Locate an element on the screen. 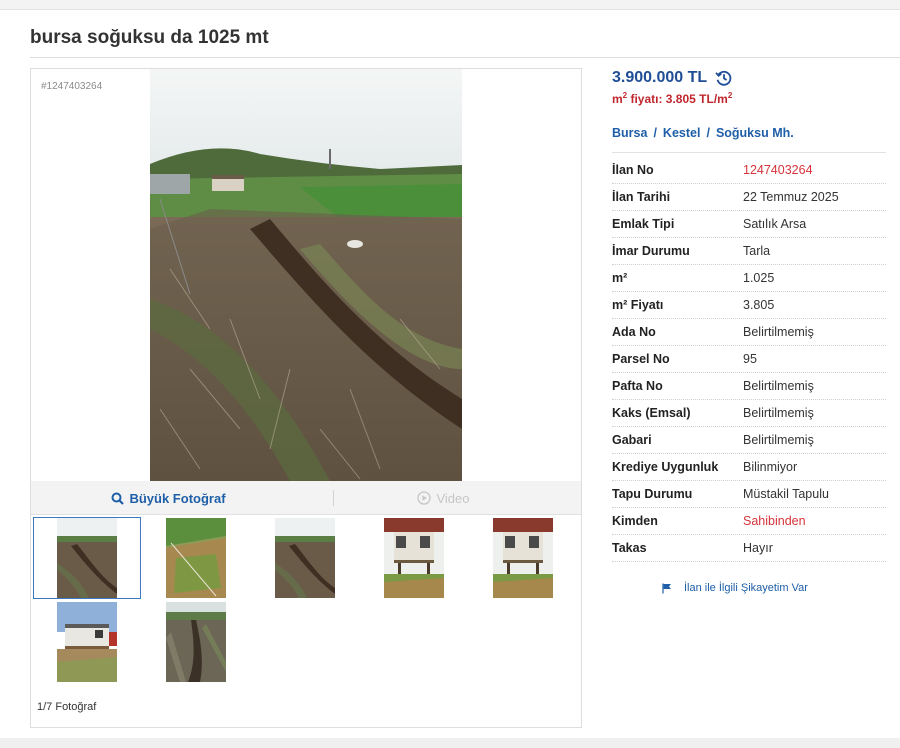 The image size is (900, 748). detail-row: Ada No Belirtilmemiş is located at coordinates (749, 332).